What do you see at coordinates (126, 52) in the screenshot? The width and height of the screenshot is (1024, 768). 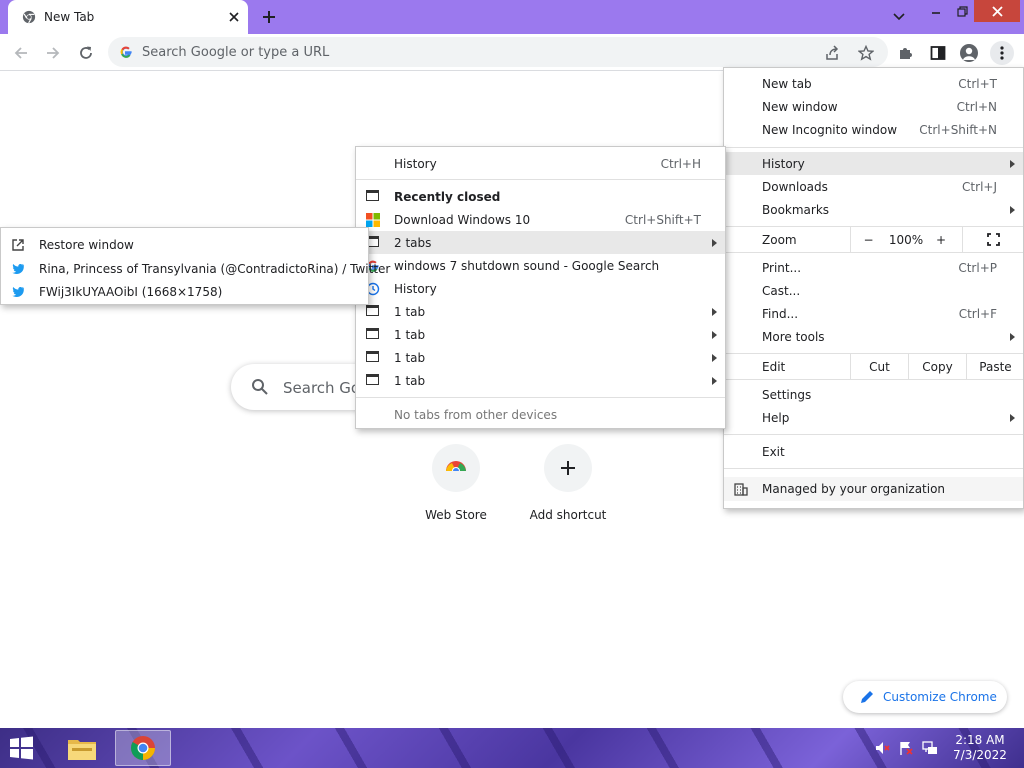 I see `google-g-icon` at bounding box center [126, 52].